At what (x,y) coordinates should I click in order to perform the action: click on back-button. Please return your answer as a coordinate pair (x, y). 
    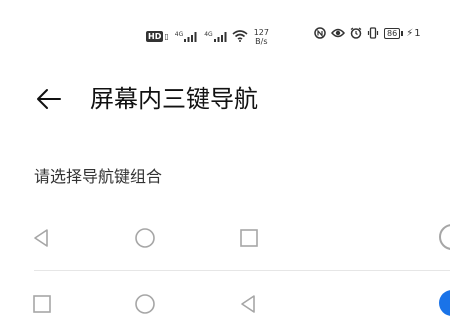
    Looking at the image, I should click on (49, 99).